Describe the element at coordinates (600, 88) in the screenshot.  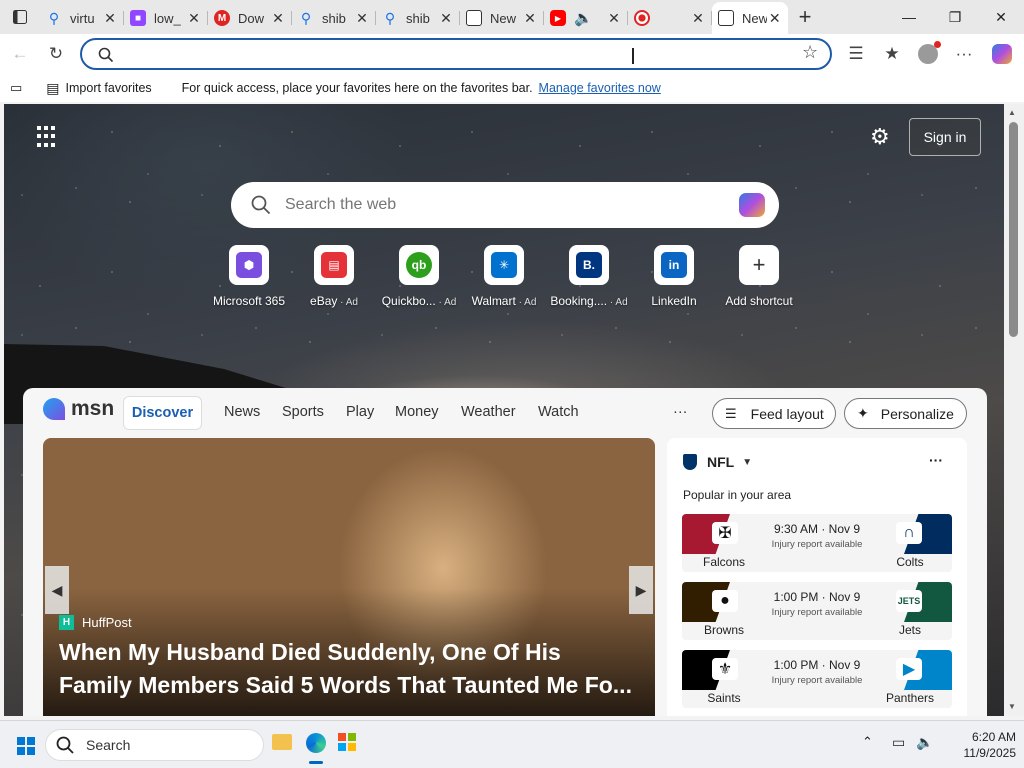
I see `manage-favorites-link: Manage favorites now` at that location.